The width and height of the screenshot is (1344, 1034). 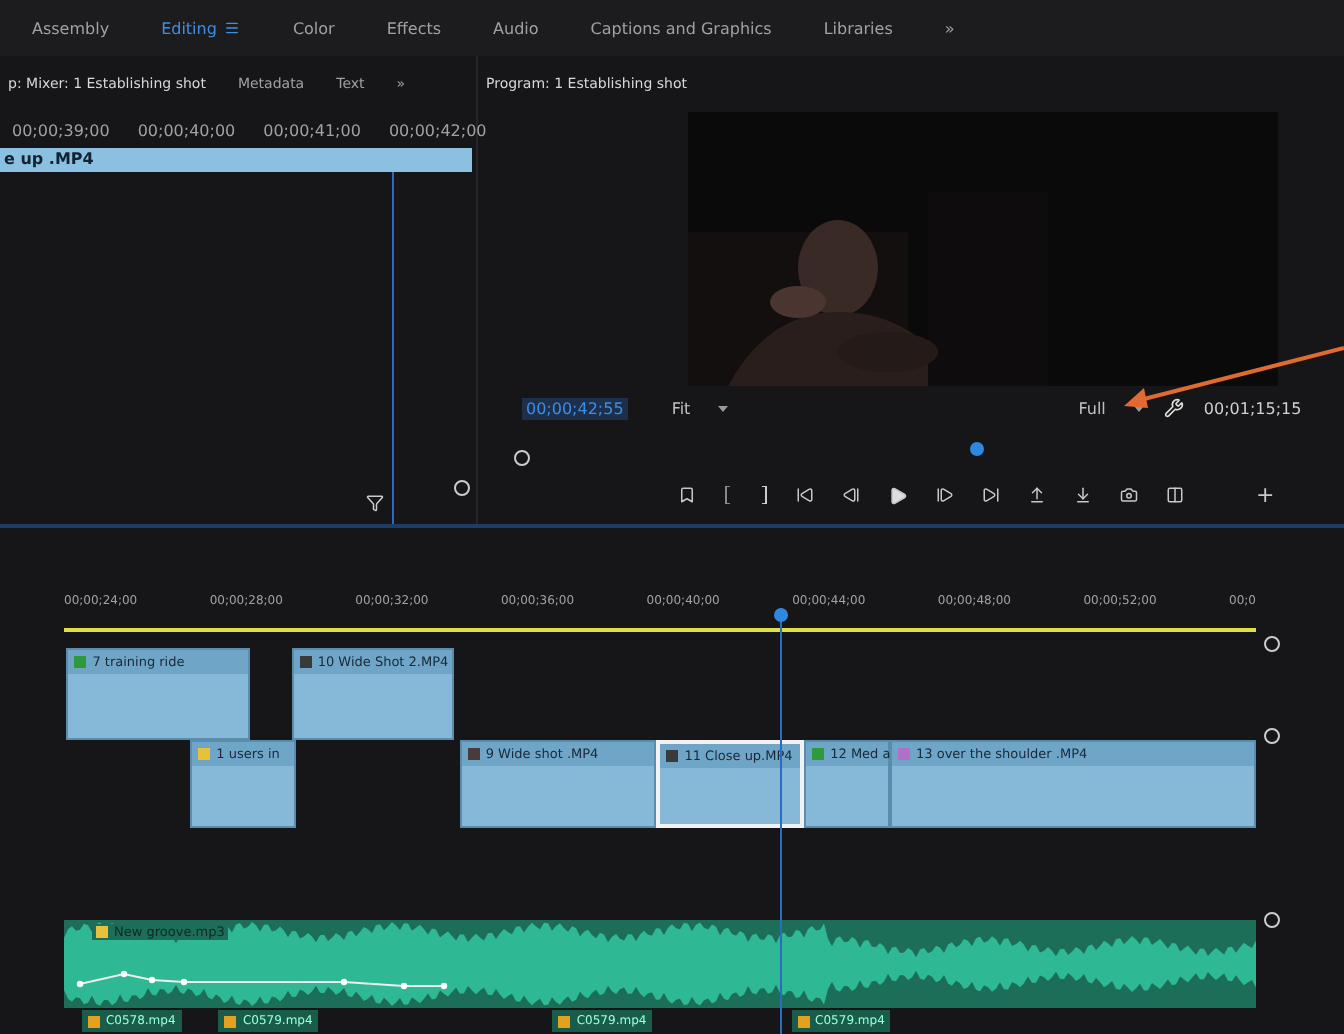 What do you see at coordinates (1175, 495) in the screenshot?
I see `compare-icon` at bounding box center [1175, 495].